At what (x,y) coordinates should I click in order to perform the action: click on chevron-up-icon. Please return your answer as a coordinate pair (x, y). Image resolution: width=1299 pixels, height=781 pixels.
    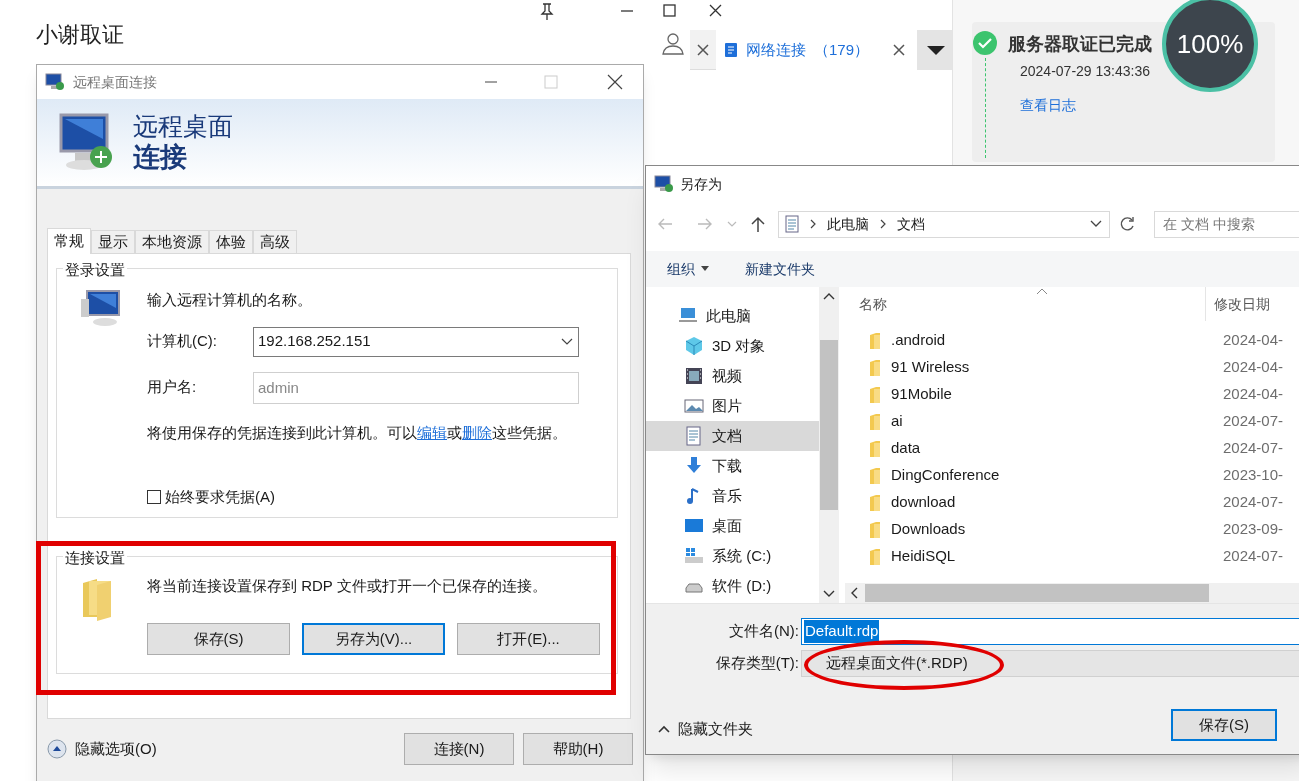
    Looking at the image, I should click on (829, 296).